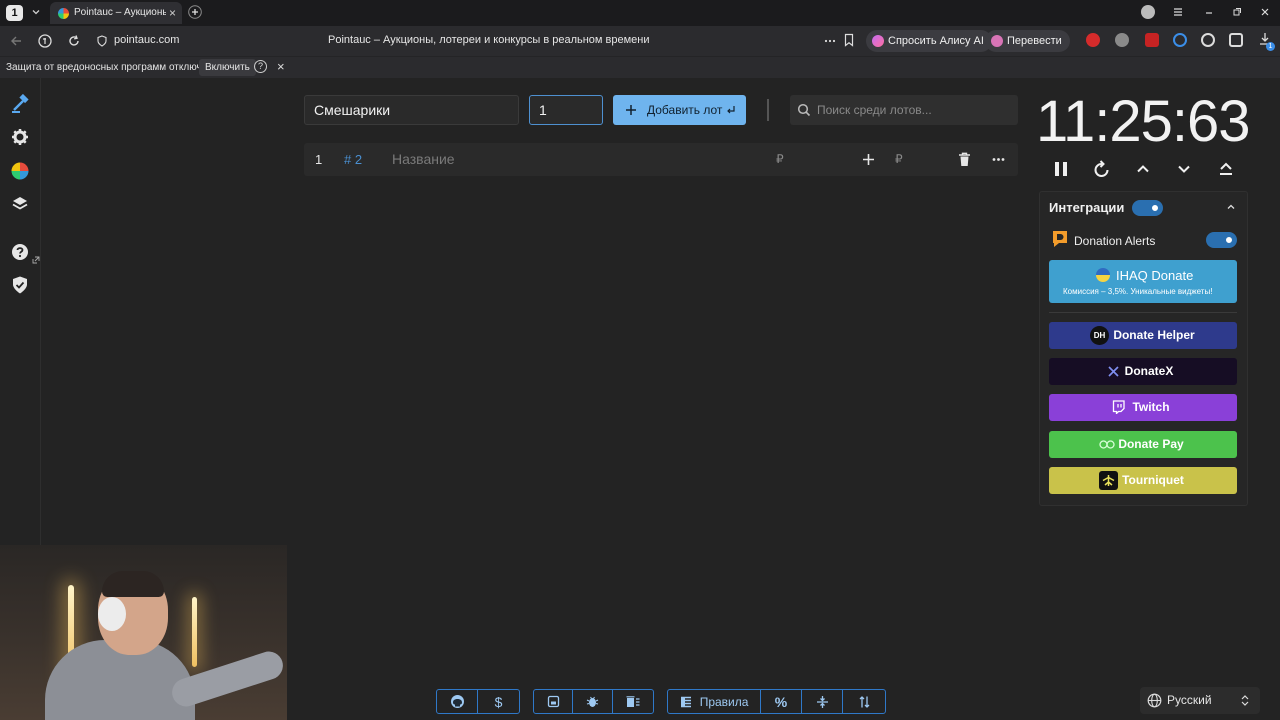 This screenshot has width=1280, height=720. I want to click on site-info-icon, so click(102, 41).